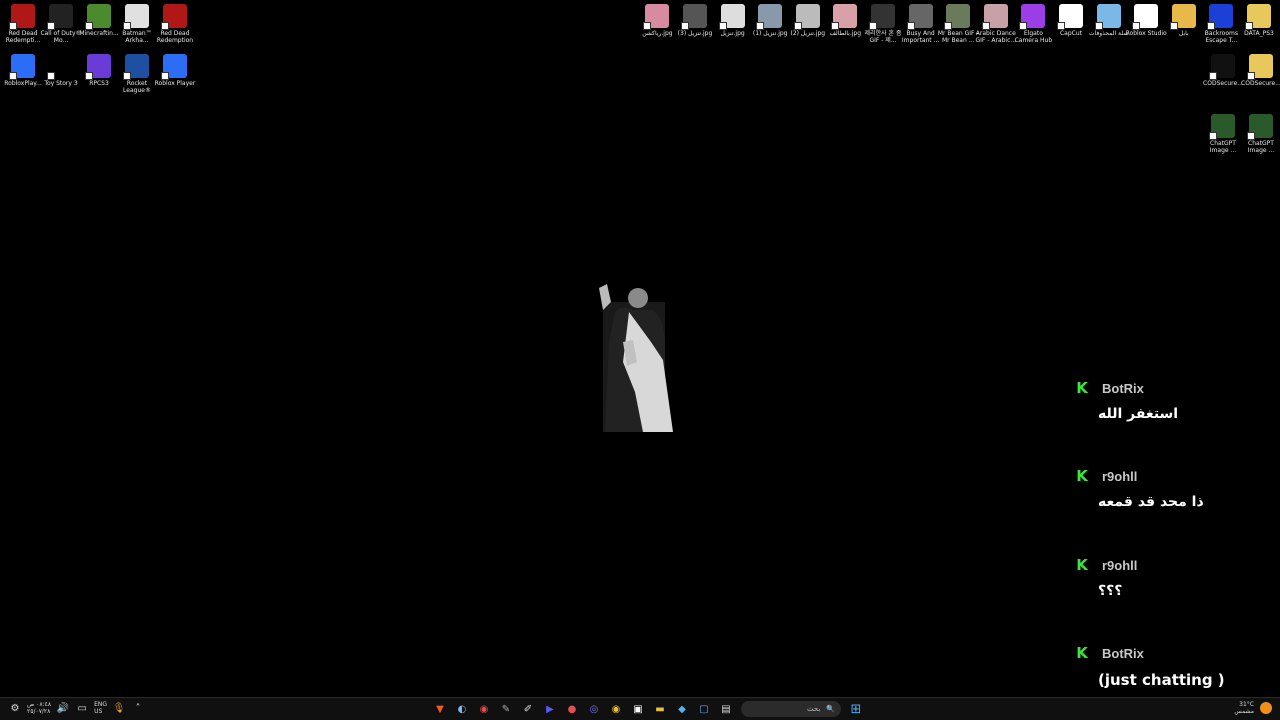  I want to click on desktop-icon-label: DATA_PS3, so click(1259, 33).